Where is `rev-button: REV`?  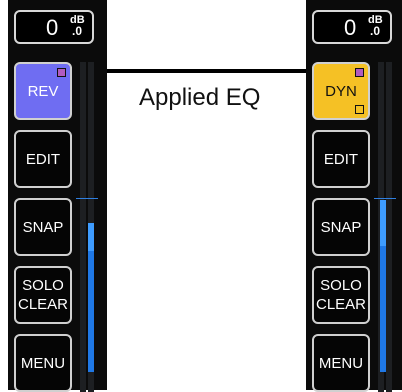
rev-button: REV is located at coordinates (43, 91).